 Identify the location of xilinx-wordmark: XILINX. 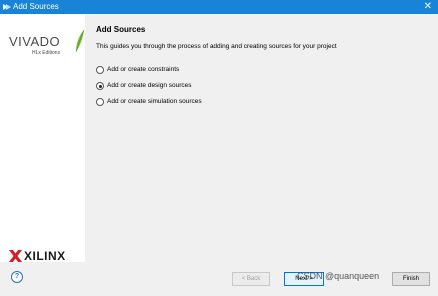
(45, 256).